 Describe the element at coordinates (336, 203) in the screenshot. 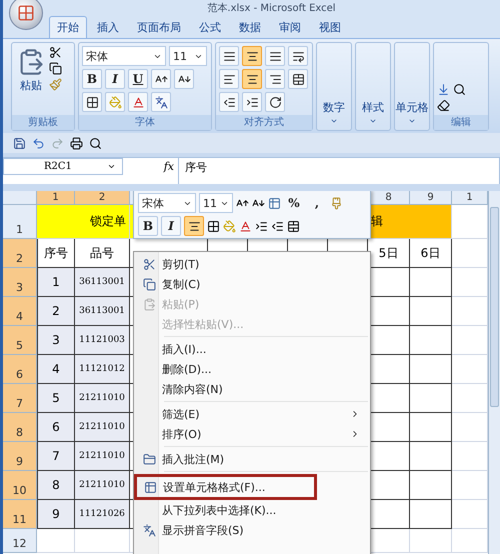

I see `paintbrush-icon` at that location.